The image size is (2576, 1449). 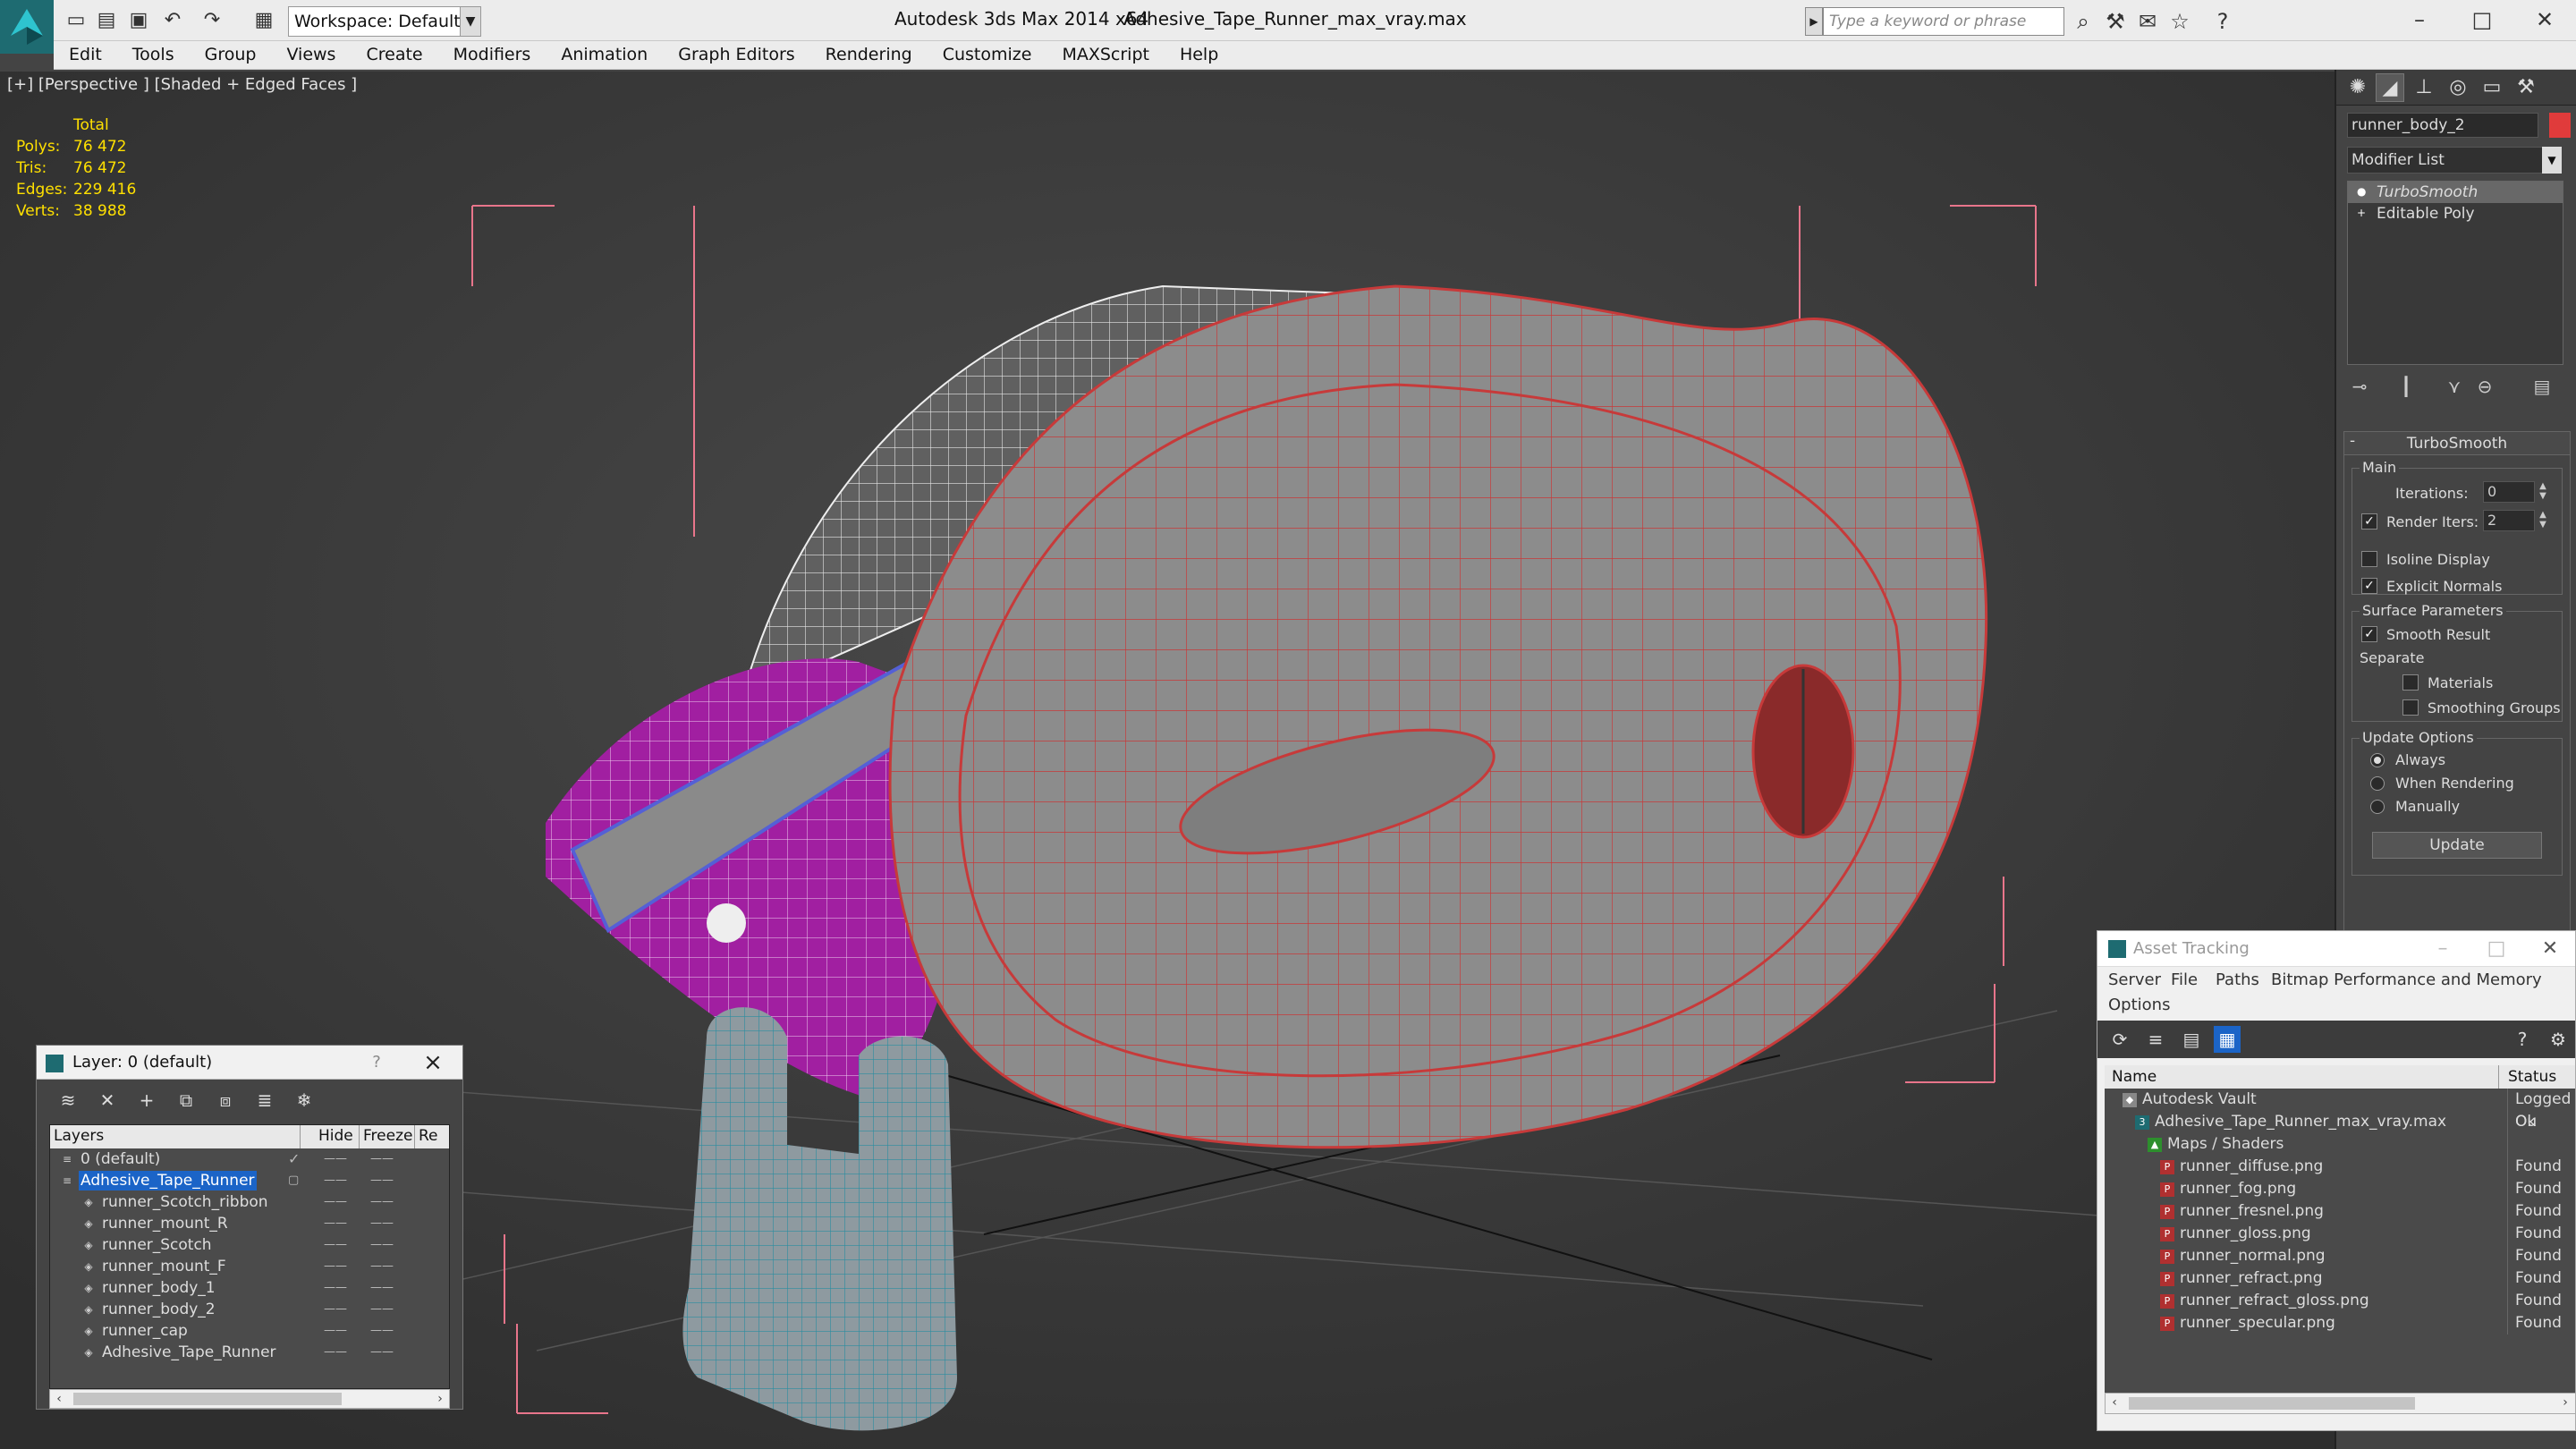 What do you see at coordinates (249, 1245) in the screenshot?
I see `layer-row: ◈ runner_Scotch —— ——` at bounding box center [249, 1245].